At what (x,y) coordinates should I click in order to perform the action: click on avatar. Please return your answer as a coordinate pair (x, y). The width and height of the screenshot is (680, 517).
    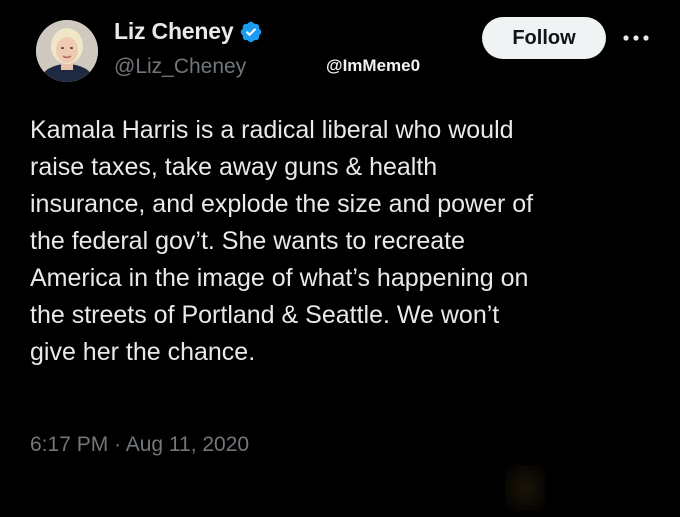
    Looking at the image, I should click on (67, 51).